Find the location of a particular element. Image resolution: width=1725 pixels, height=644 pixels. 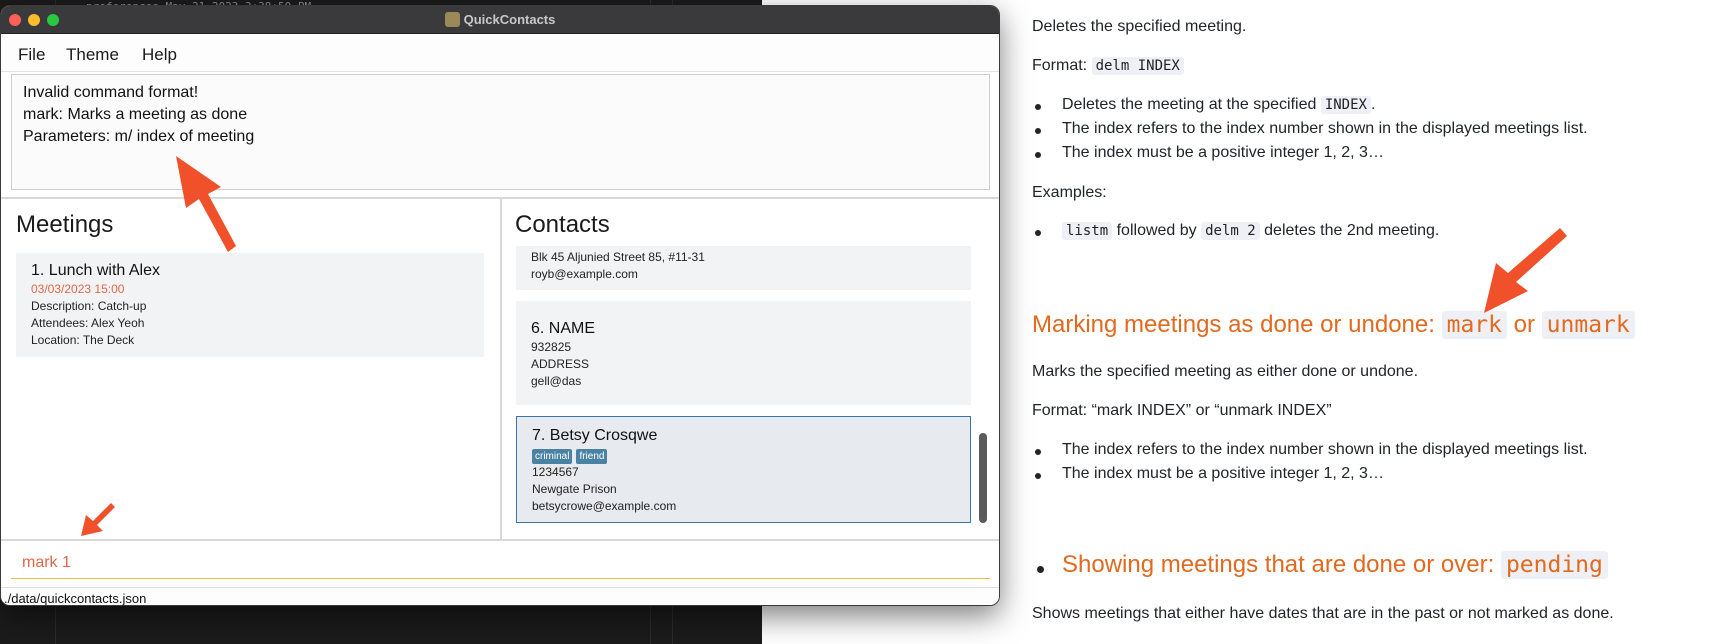

heading-text: Showing meetings that are done or over: is located at coordinates (1278, 564).